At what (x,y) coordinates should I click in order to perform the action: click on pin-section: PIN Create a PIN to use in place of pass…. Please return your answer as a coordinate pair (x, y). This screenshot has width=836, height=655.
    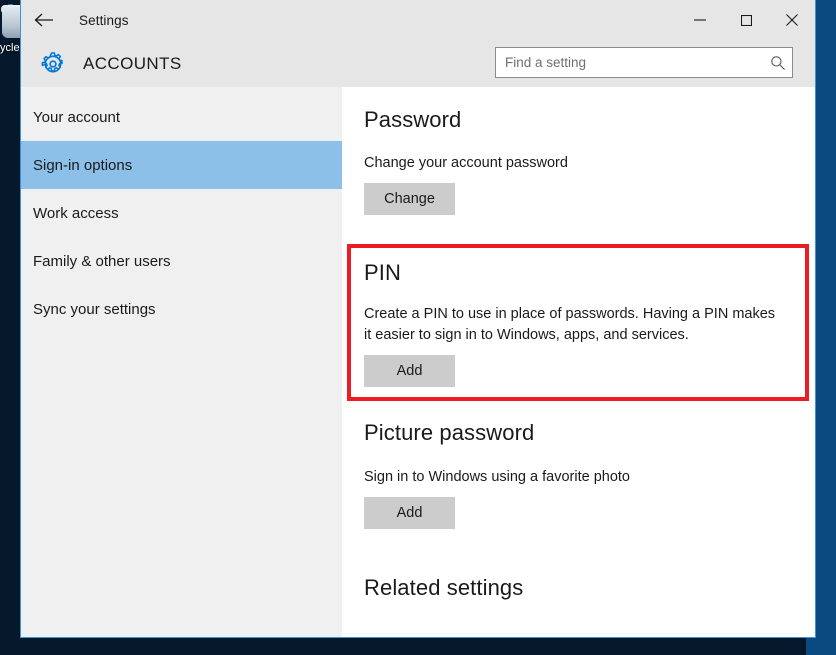
    Looking at the image, I should click on (579, 323).